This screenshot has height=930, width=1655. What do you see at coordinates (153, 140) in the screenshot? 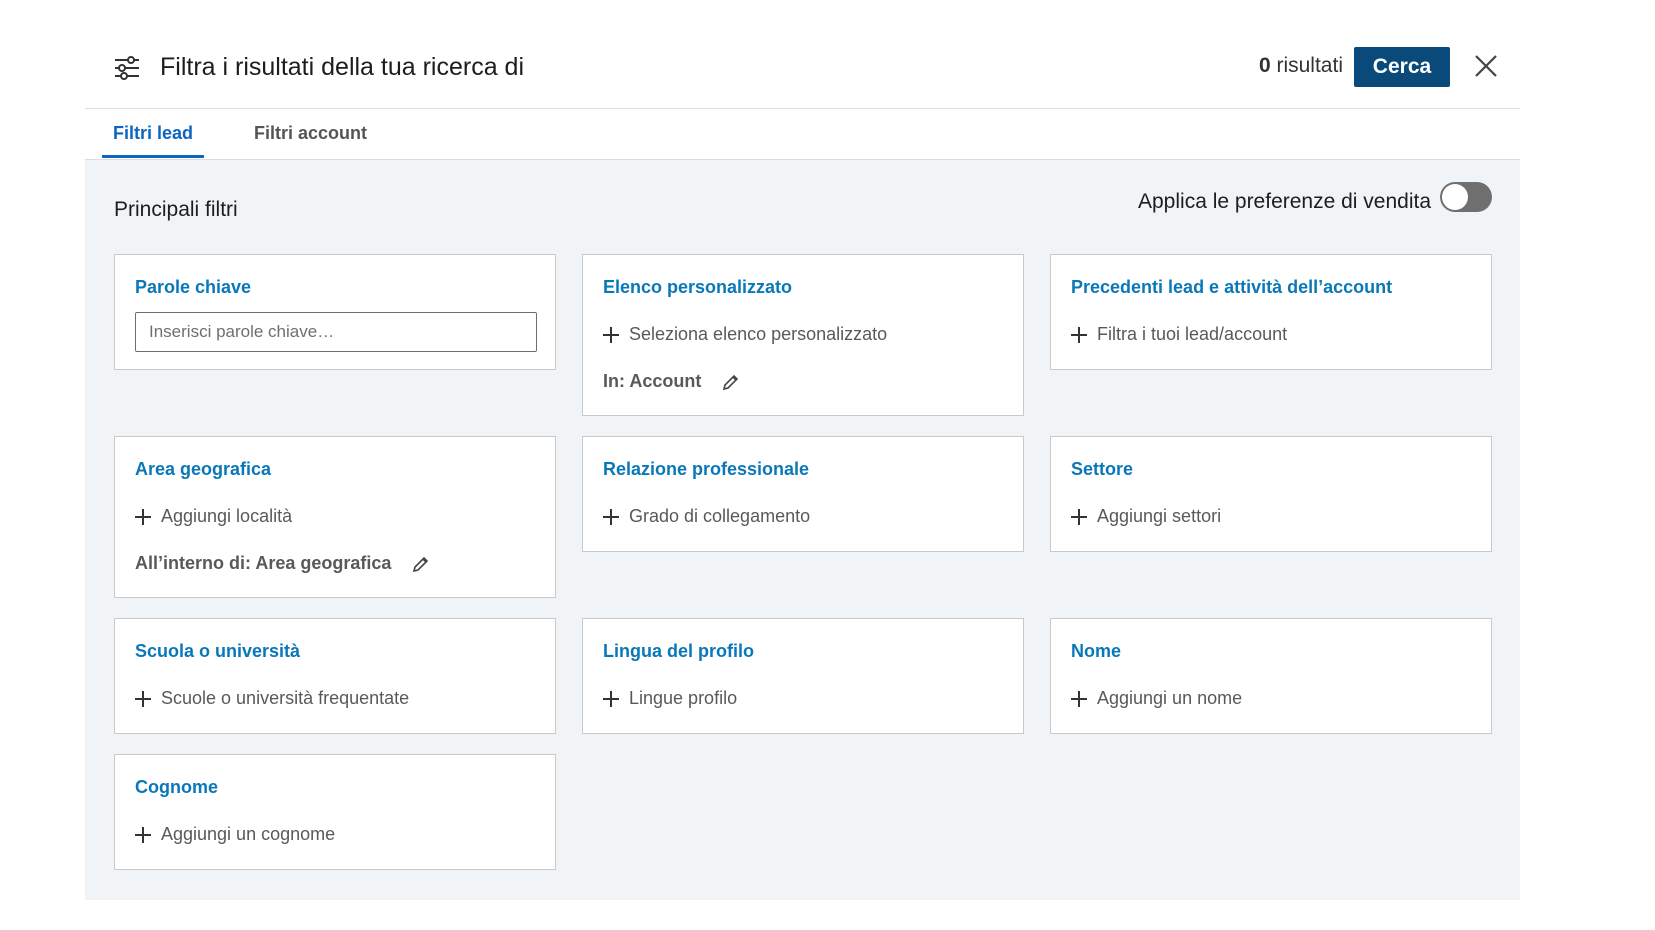
I see `tab-lead-filters: Filtri lead` at bounding box center [153, 140].